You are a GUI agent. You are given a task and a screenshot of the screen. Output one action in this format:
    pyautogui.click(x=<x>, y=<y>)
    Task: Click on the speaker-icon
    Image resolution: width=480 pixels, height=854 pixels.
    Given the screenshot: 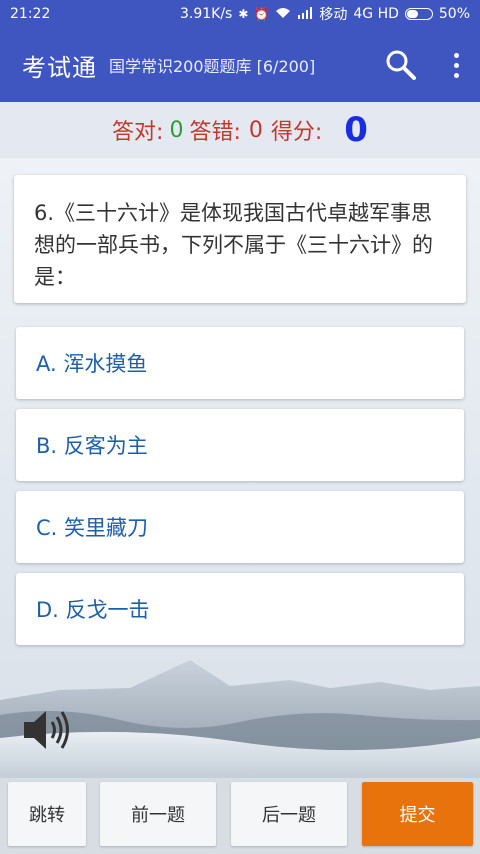 What is the action you would take?
    pyautogui.click(x=47, y=730)
    